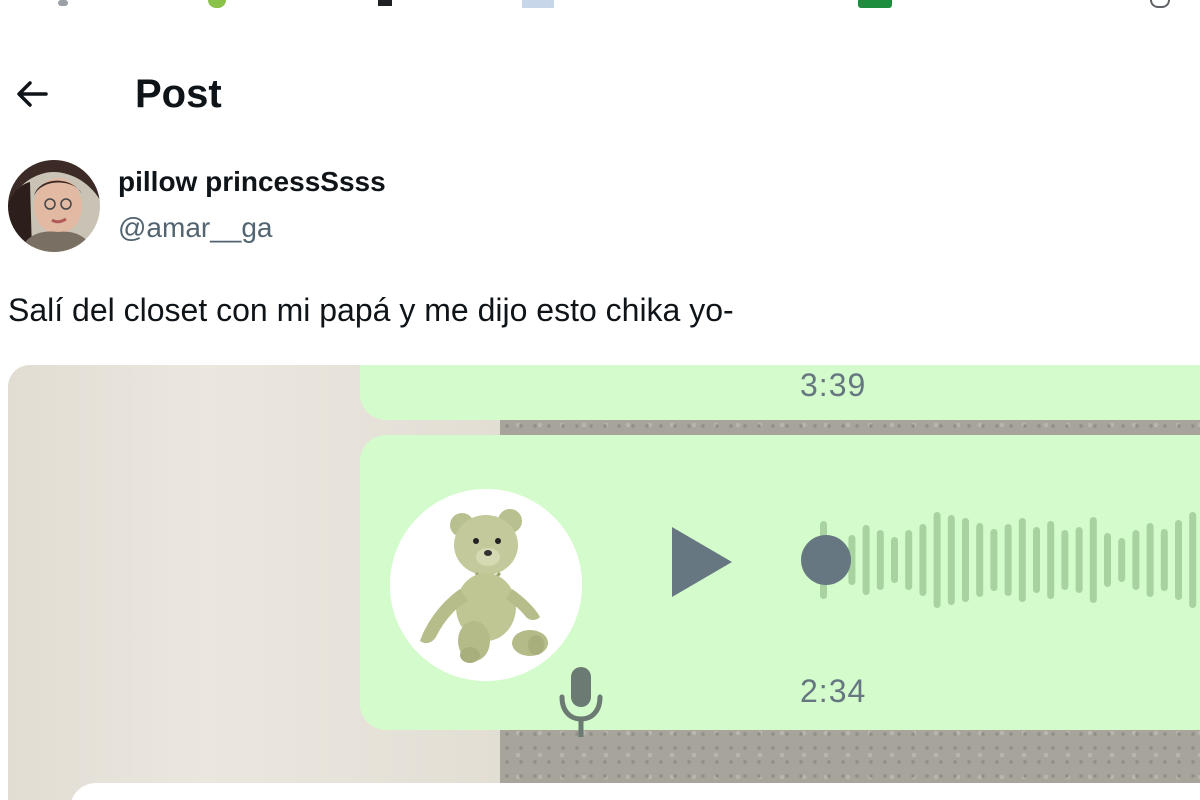 This screenshot has width=1200, height=800. Describe the element at coordinates (875, 4) in the screenshot. I see `toolbar-icon-e` at that location.